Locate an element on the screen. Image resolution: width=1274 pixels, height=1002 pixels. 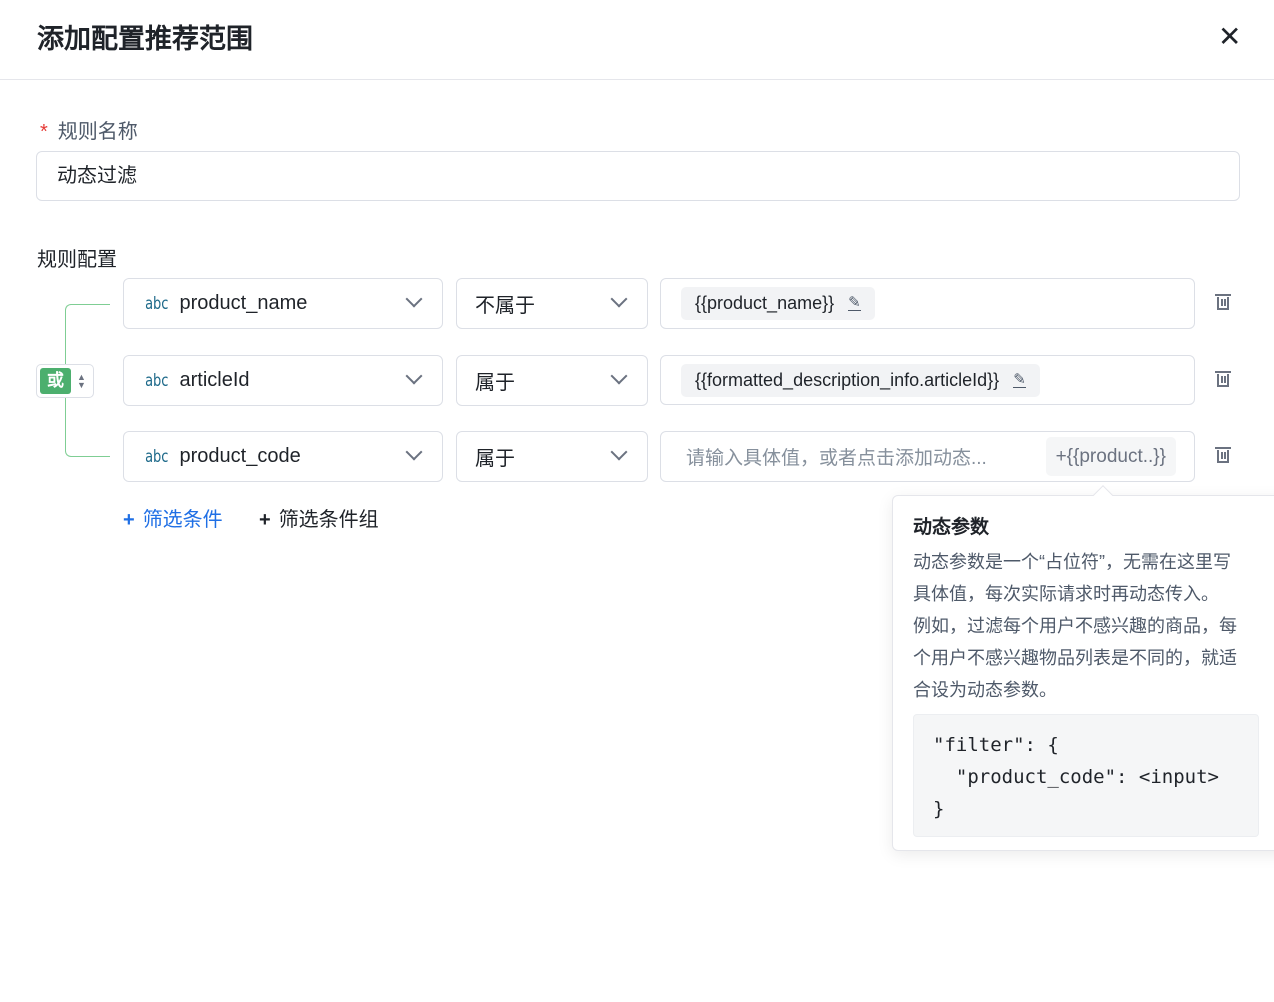
dynamic-param-tag: {{product_name}} ✎ is located at coordinates (778, 303).